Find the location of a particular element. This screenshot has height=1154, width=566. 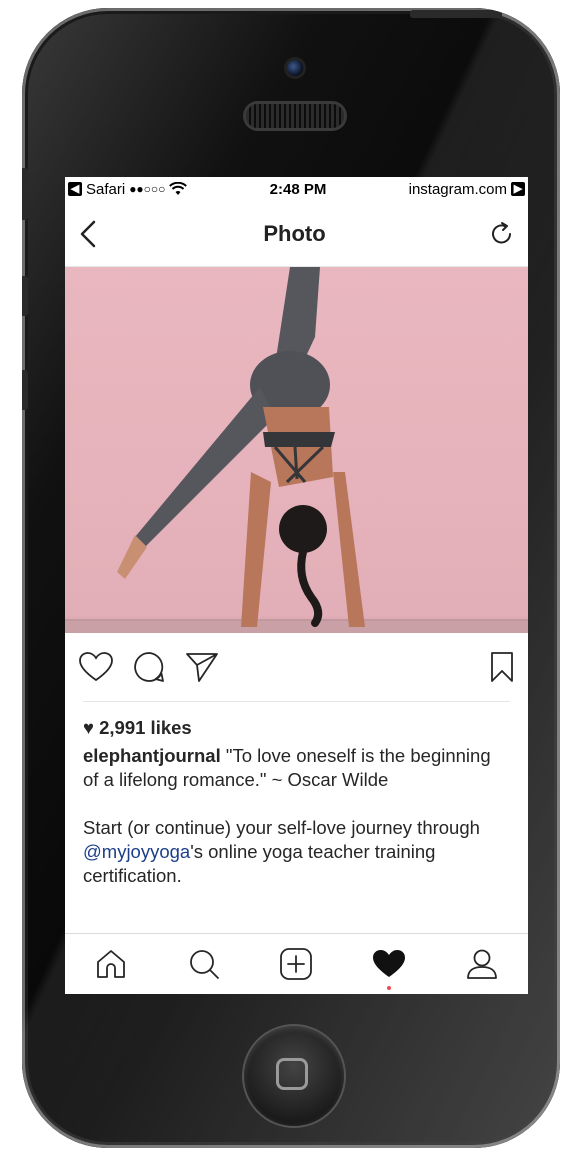

bookmark-icon is located at coordinates (502, 667).